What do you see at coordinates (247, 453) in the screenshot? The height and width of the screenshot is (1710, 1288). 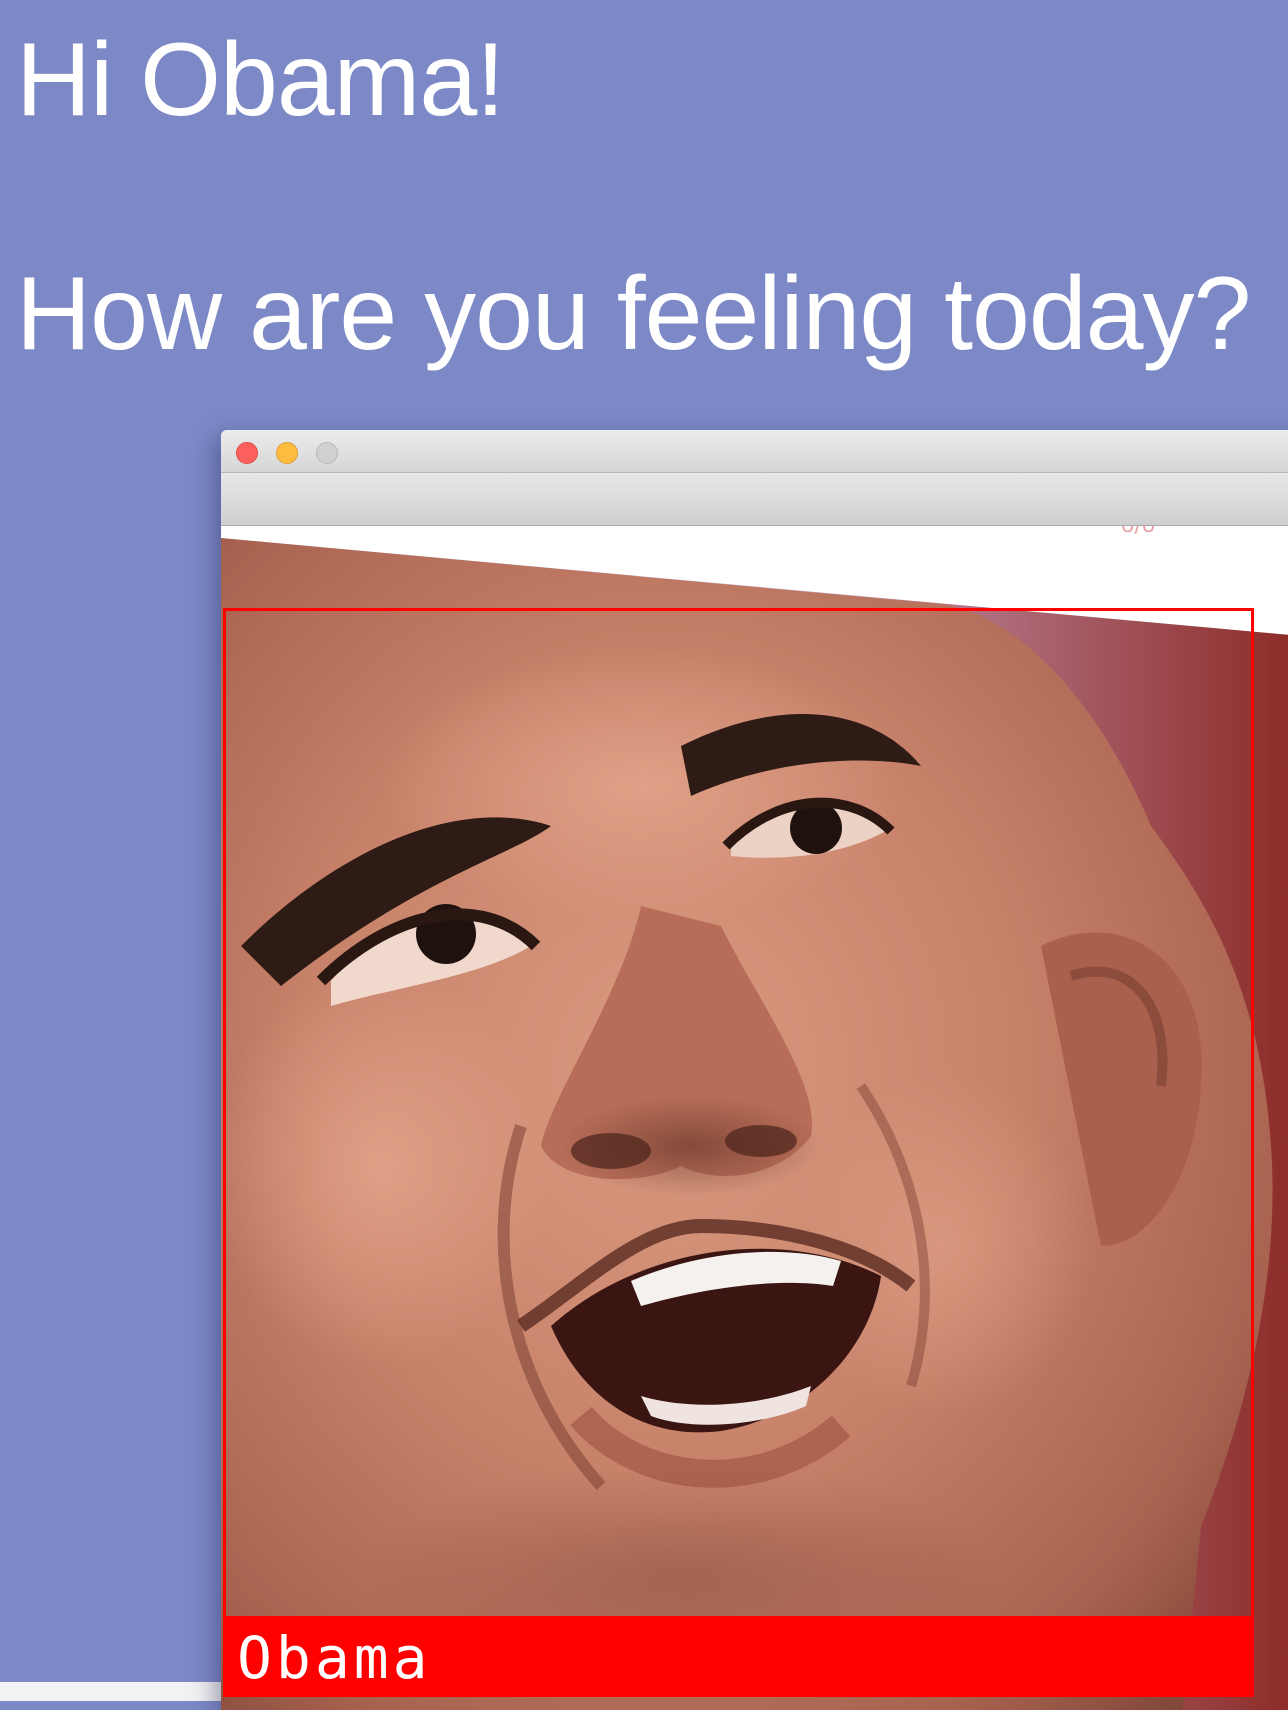 I see `close-window-icon` at bounding box center [247, 453].